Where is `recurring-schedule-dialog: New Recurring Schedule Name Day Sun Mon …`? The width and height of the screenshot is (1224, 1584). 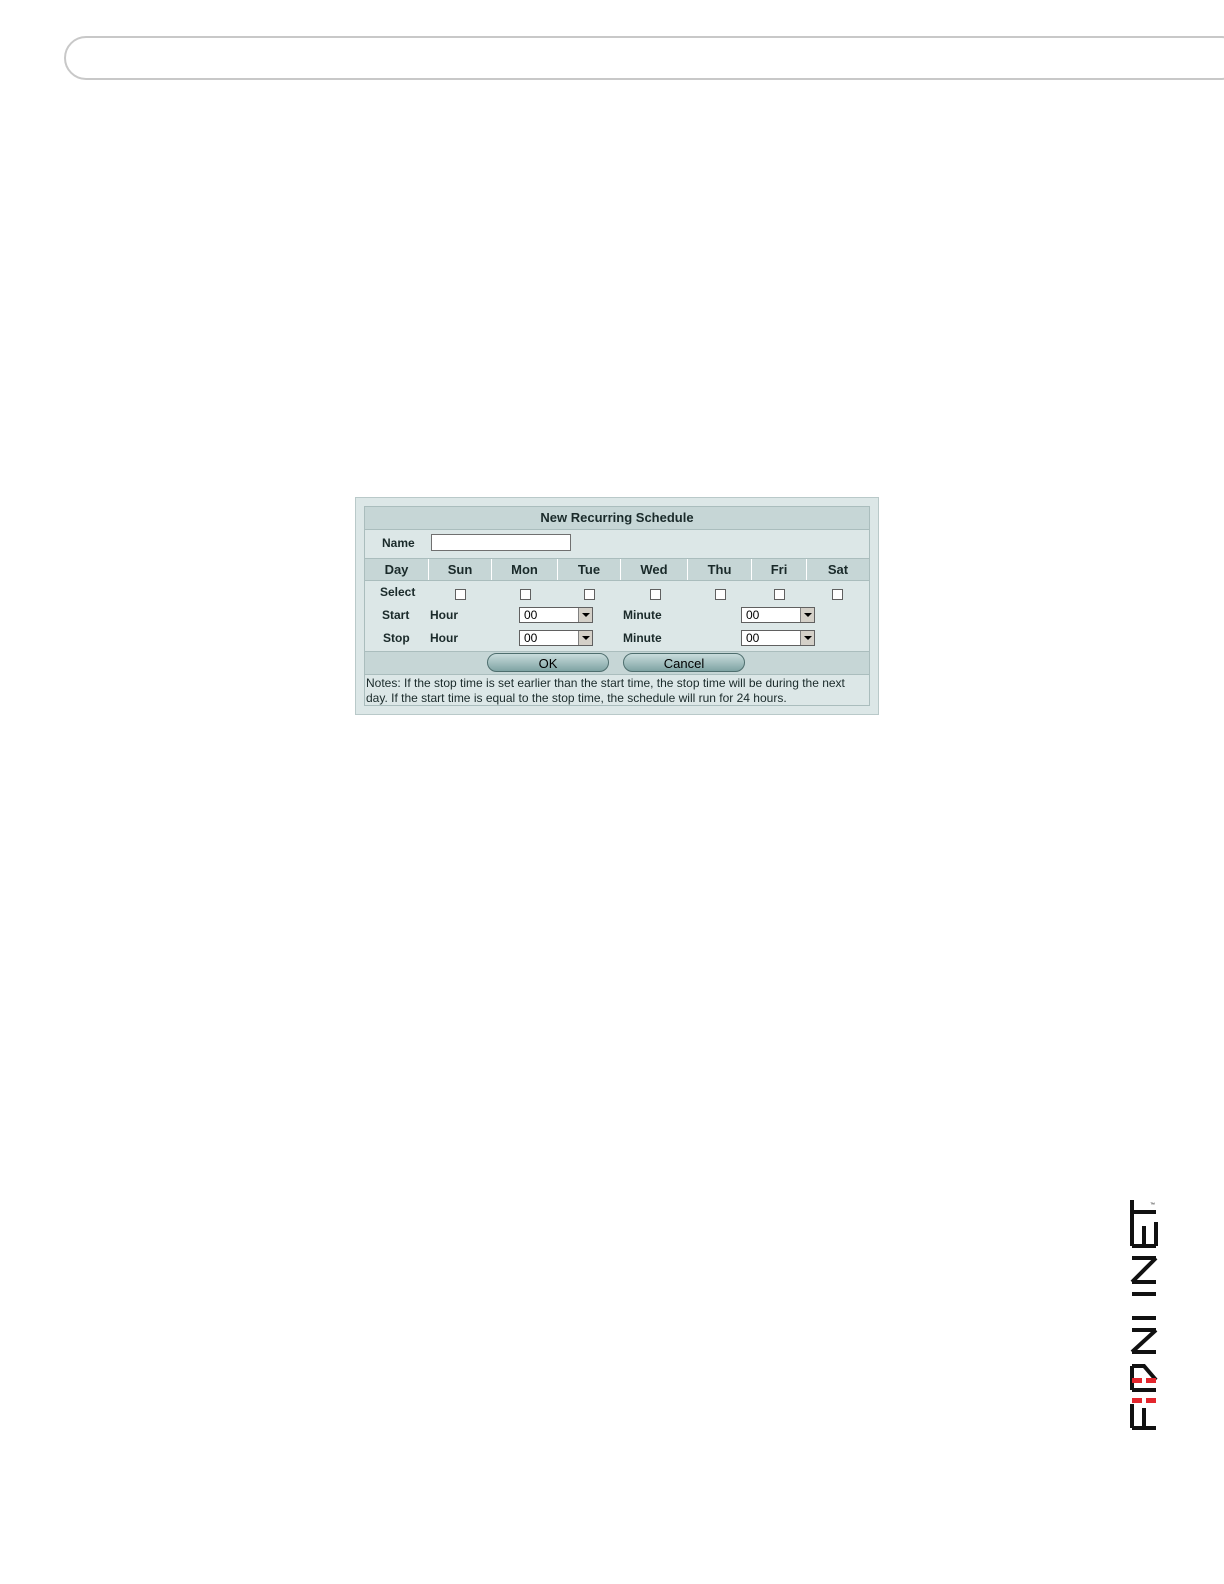 recurring-schedule-dialog: New Recurring Schedule Name Day Sun Mon … is located at coordinates (617, 606).